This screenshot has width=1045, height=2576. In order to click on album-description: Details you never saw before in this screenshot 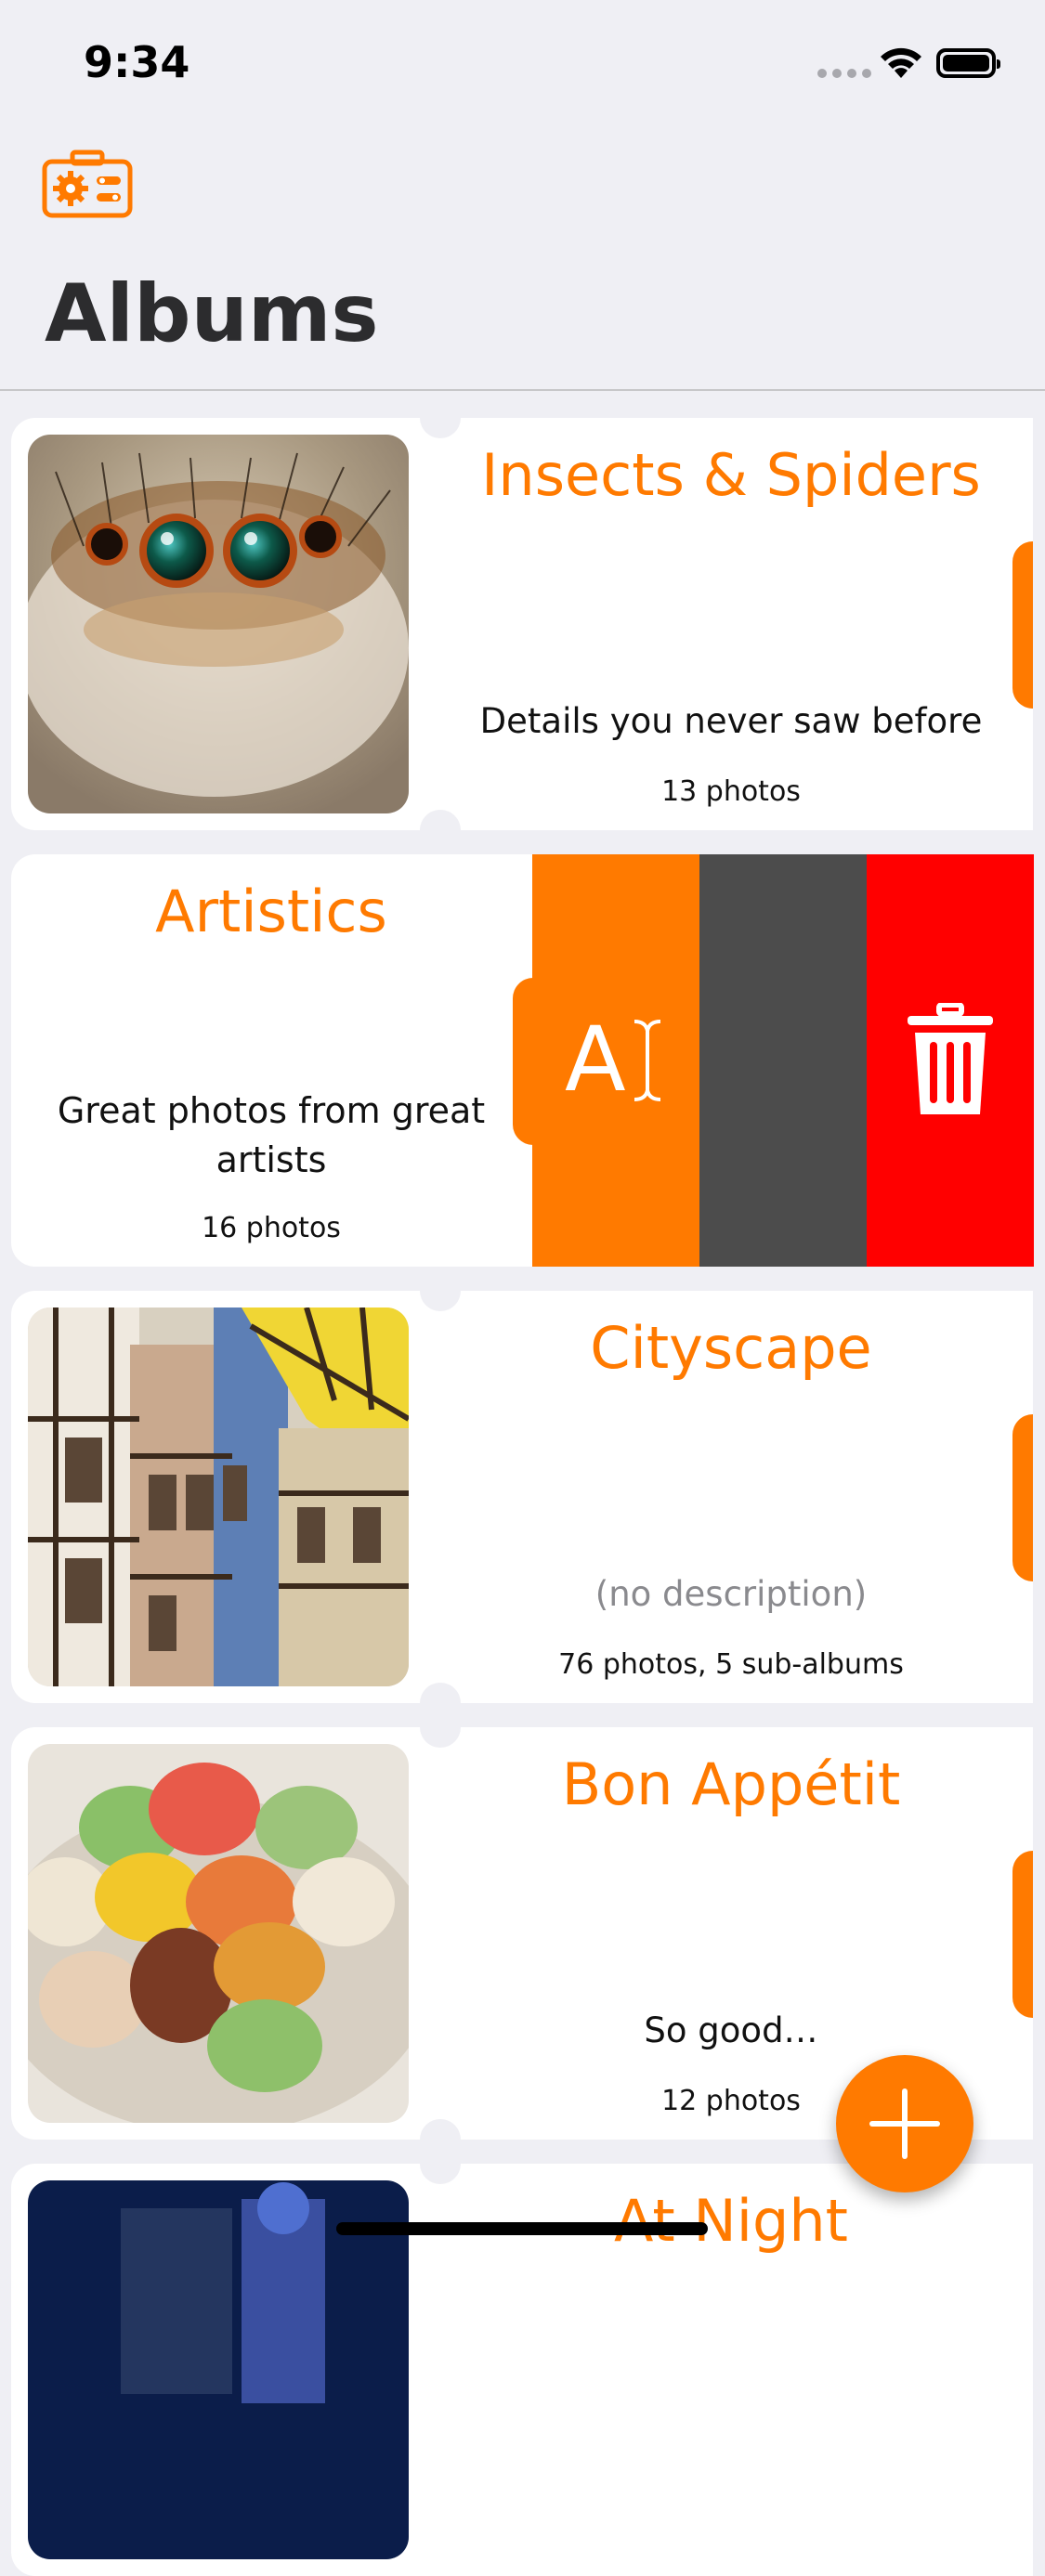, I will do `click(731, 721)`.